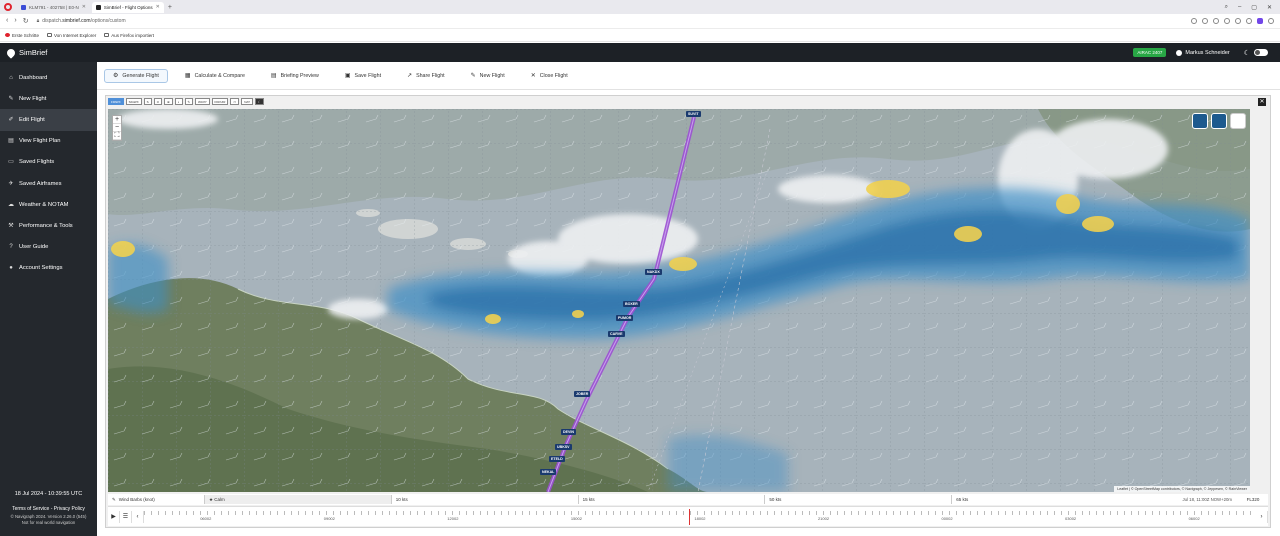 The width and height of the screenshot is (1280, 536). What do you see at coordinates (129, 35) in the screenshot?
I see `bookmark-item: Aus Firefox importiert` at bounding box center [129, 35].